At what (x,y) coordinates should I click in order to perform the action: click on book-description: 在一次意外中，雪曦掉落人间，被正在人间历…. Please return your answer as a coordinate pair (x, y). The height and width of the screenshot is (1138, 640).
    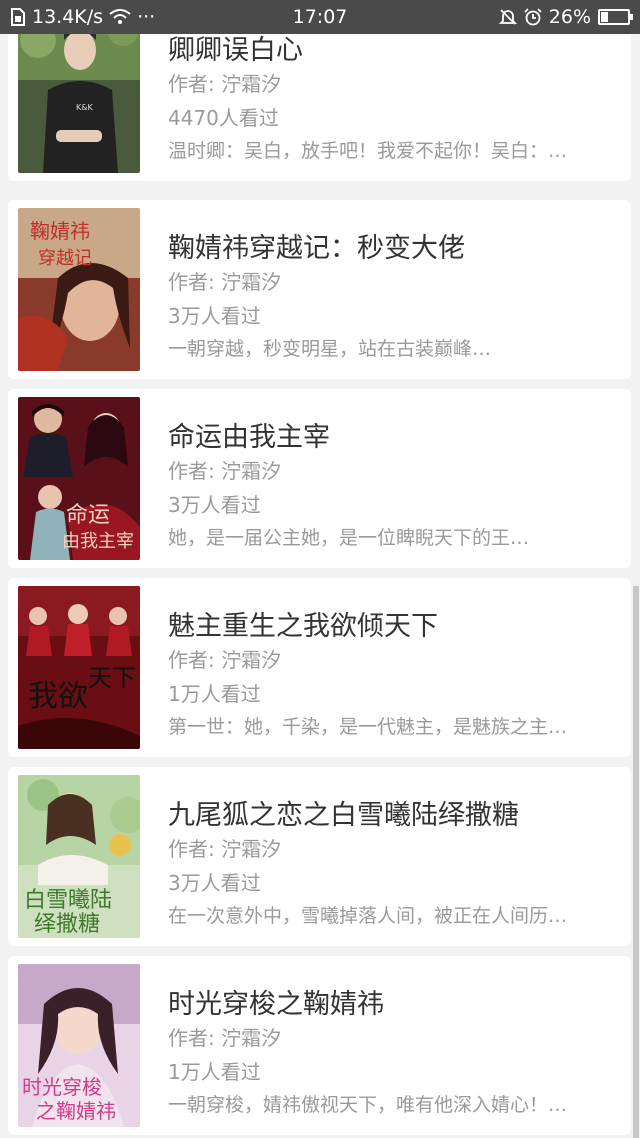
    Looking at the image, I should click on (368, 916).